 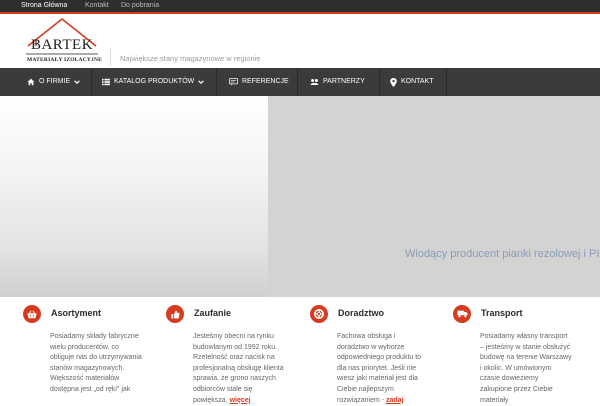 I want to click on nav-item-kontakt: KONTAKT, so click(x=412, y=82).